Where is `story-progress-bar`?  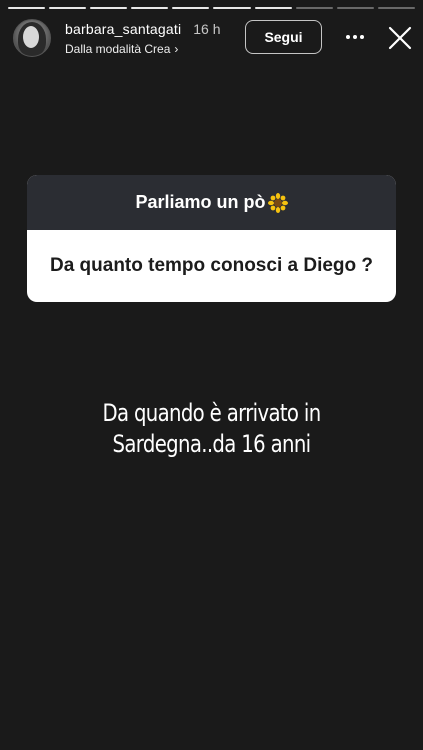 story-progress-bar is located at coordinates (211, 8).